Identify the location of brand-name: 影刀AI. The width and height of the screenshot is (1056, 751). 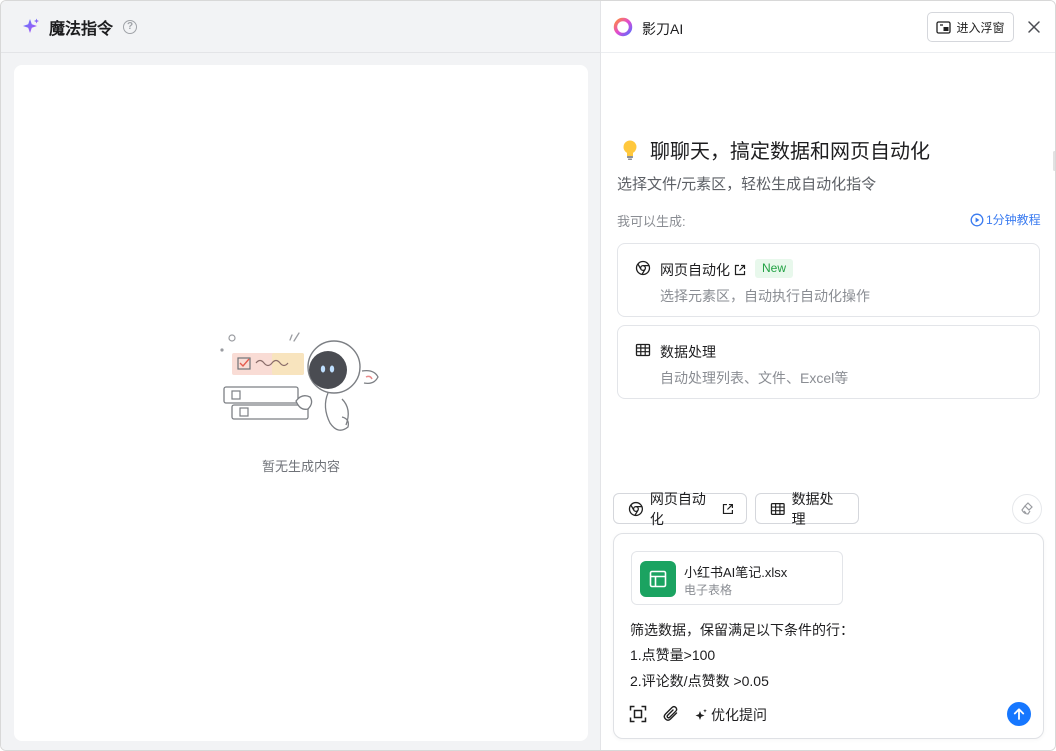
(663, 29).